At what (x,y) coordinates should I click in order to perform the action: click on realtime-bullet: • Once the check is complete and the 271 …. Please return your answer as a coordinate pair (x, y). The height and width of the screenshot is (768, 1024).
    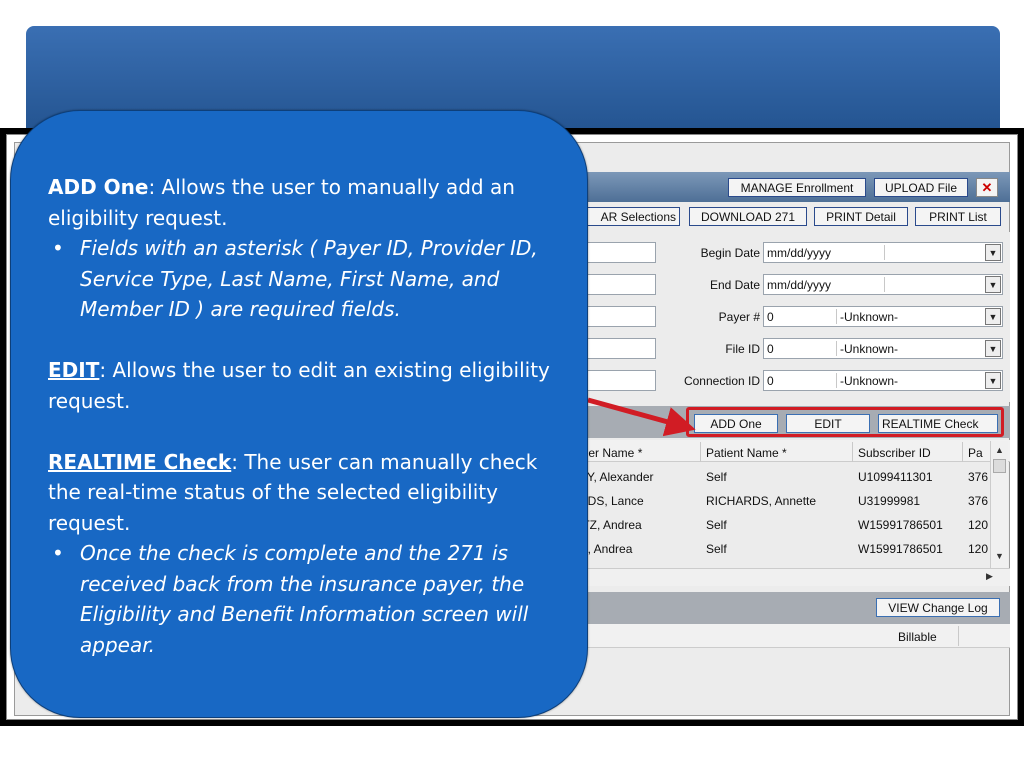
    Looking at the image, I should click on (290, 599).